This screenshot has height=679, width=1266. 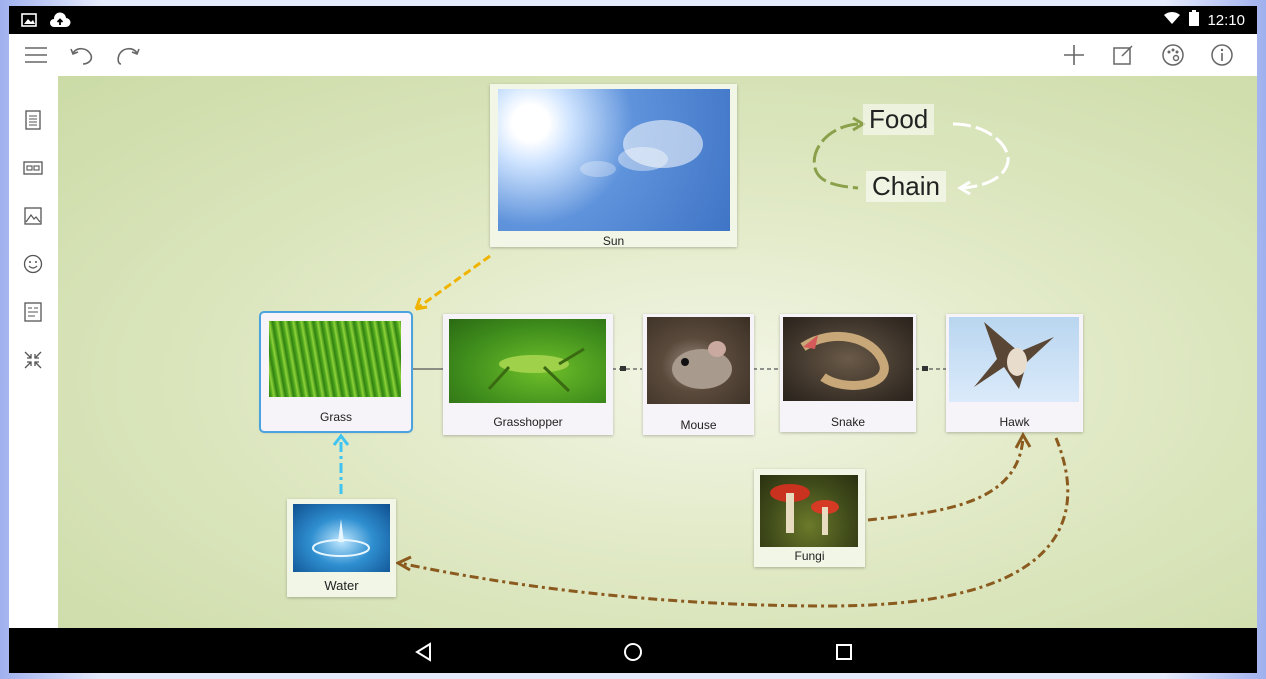 I want to click on fungi-image, so click(x=809, y=511).